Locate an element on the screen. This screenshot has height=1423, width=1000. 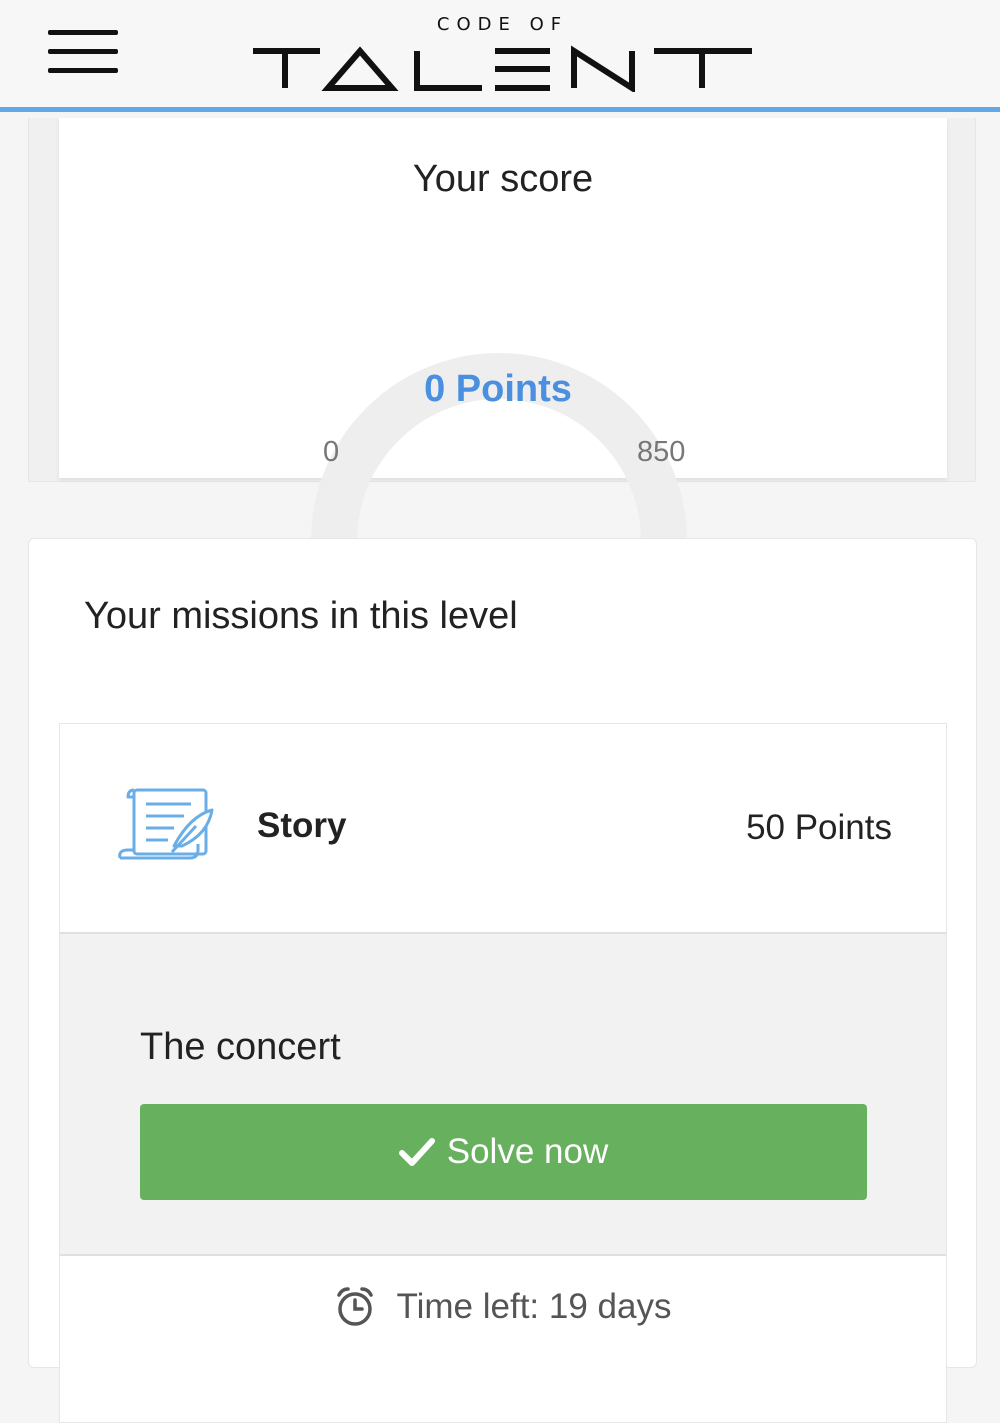
mission-footer: Time left: 19 days is located at coordinates (503, 1336).